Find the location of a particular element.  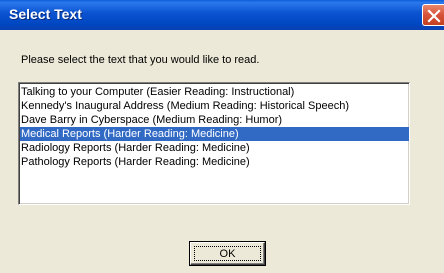

close-button is located at coordinates (433, 15).